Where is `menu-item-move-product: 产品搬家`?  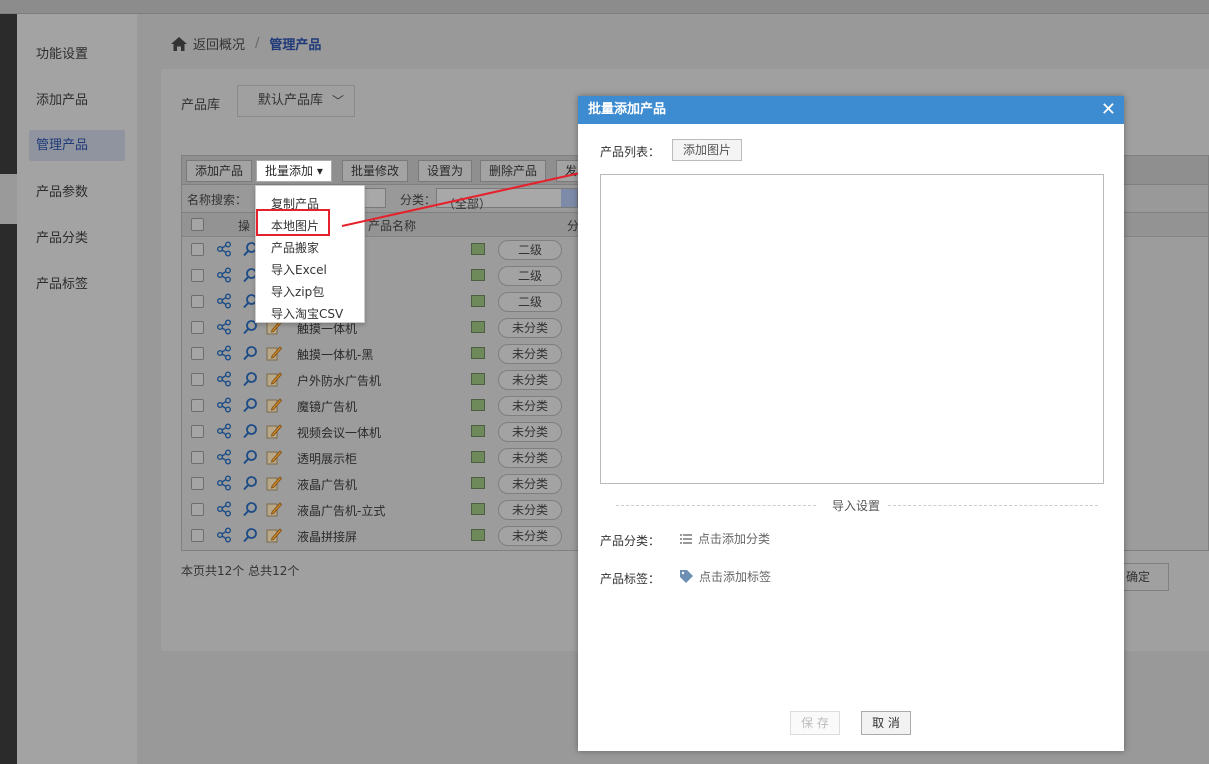
menu-item-move-product: 产品搬家 is located at coordinates (295, 247).